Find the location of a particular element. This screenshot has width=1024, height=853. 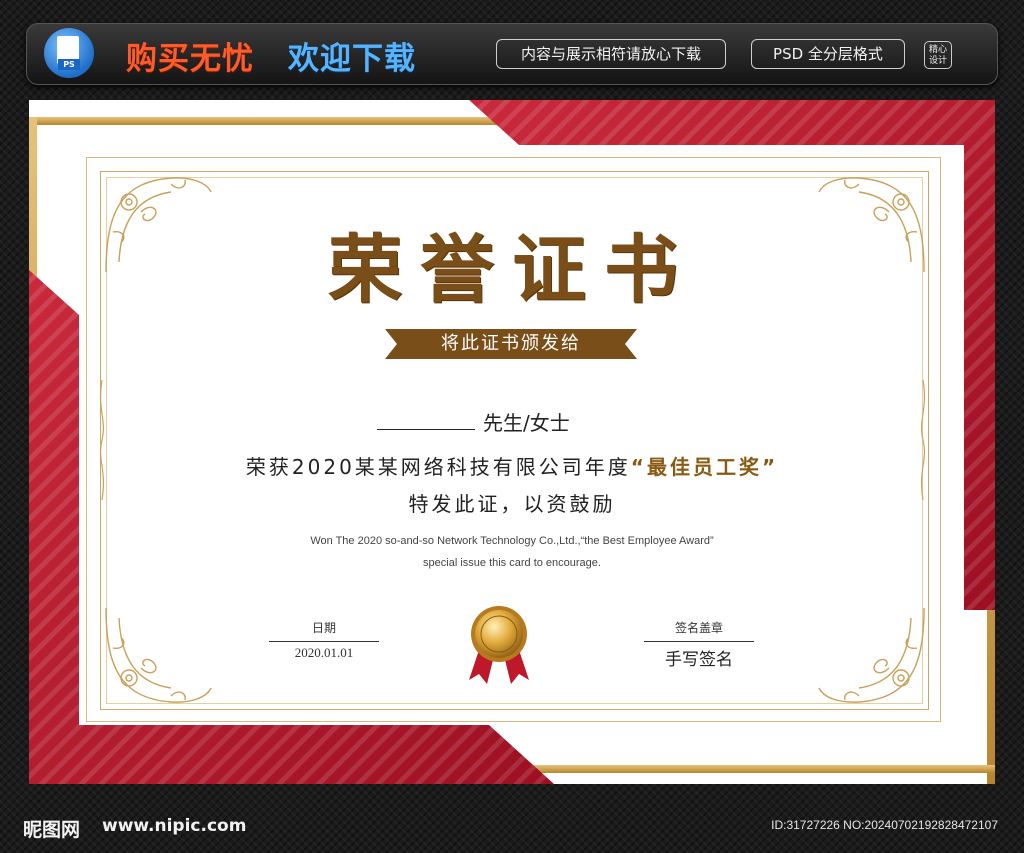

slogan-welcome: 欢迎下载 is located at coordinates (352, 59).